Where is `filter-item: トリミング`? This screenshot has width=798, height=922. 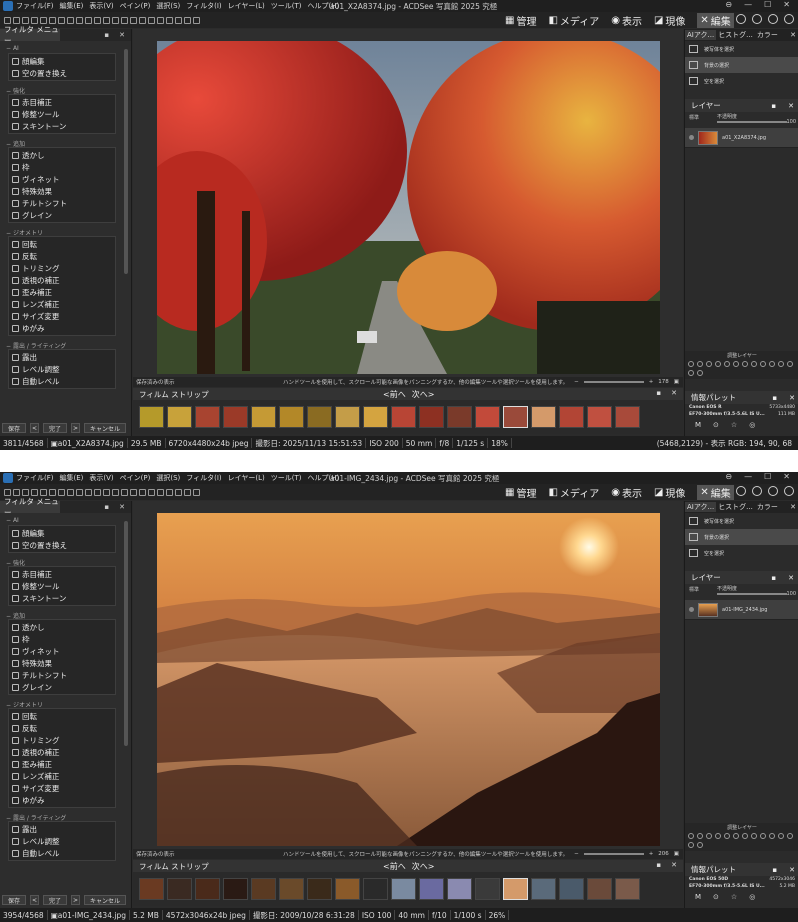 filter-item: トリミング is located at coordinates (62, 268).